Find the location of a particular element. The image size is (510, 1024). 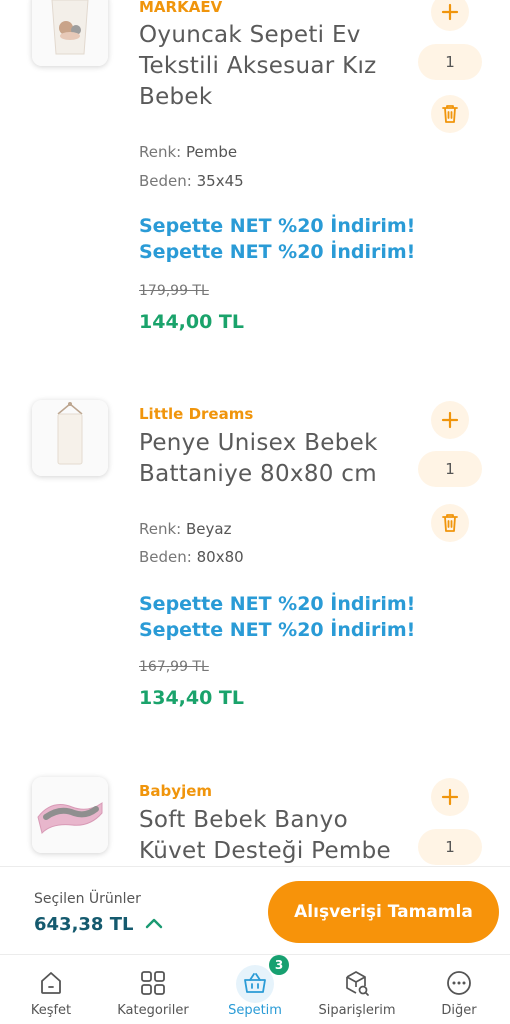

tab-kategoriler: Kategoriler is located at coordinates (153, 989).